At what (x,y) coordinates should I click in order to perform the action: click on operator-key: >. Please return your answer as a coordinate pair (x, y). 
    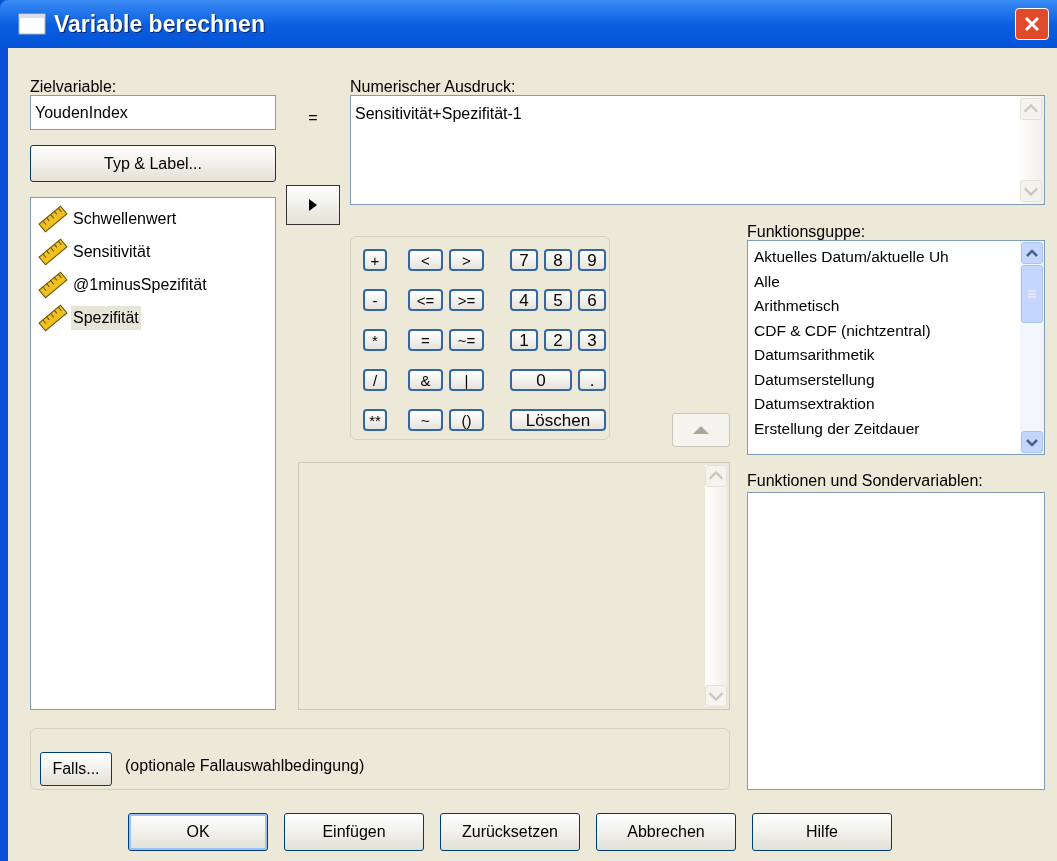
    Looking at the image, I should click on (466, 260).